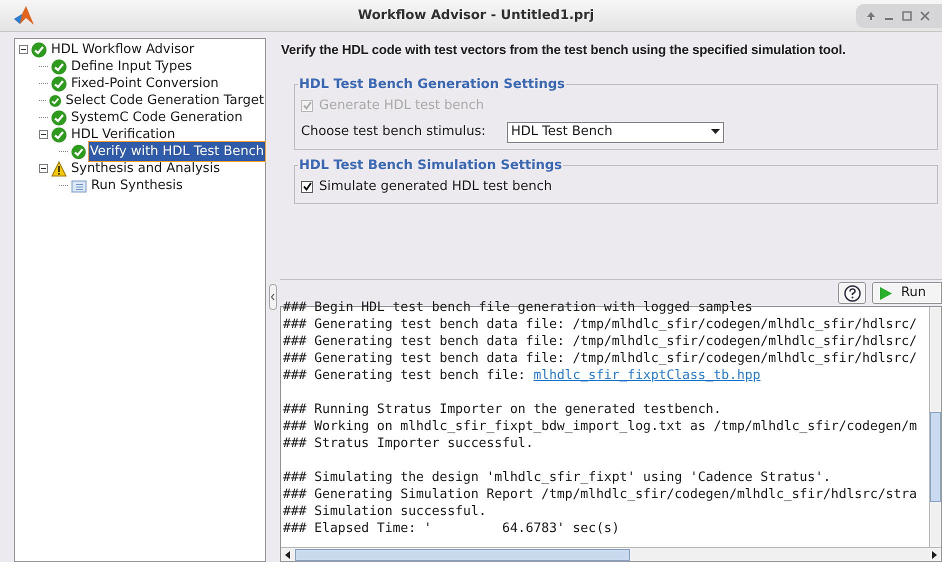 The image size is (942, 562). What do you see at coordinates (145, 168) in the screenshot?
I see `tree-item: Synthesis and Analysis` at bounding box center [145, 168].